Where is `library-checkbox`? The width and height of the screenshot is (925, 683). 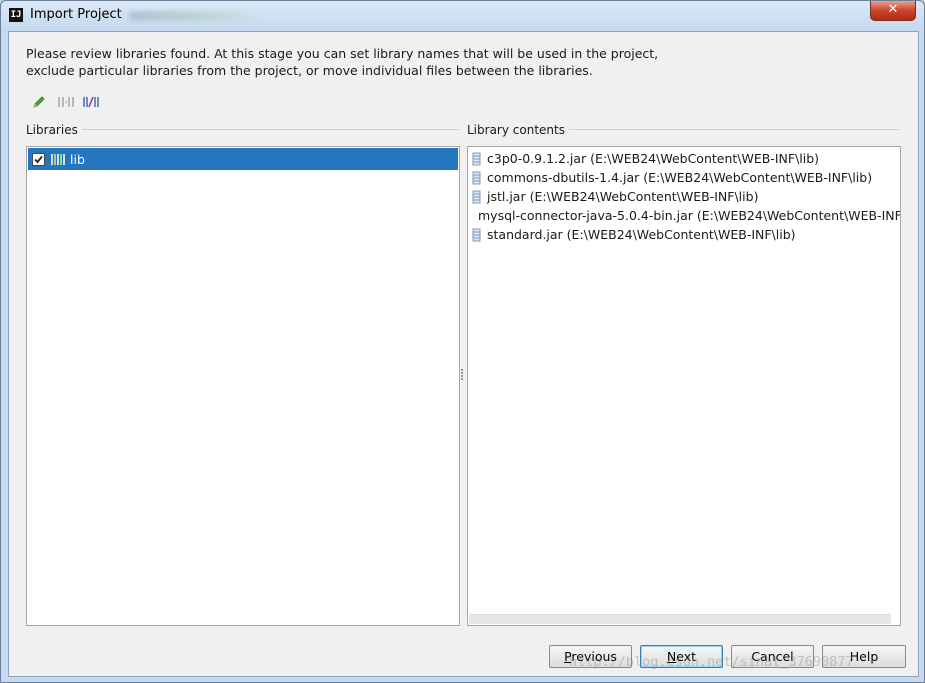
library-checkbox is located at coordinates (38, 159).